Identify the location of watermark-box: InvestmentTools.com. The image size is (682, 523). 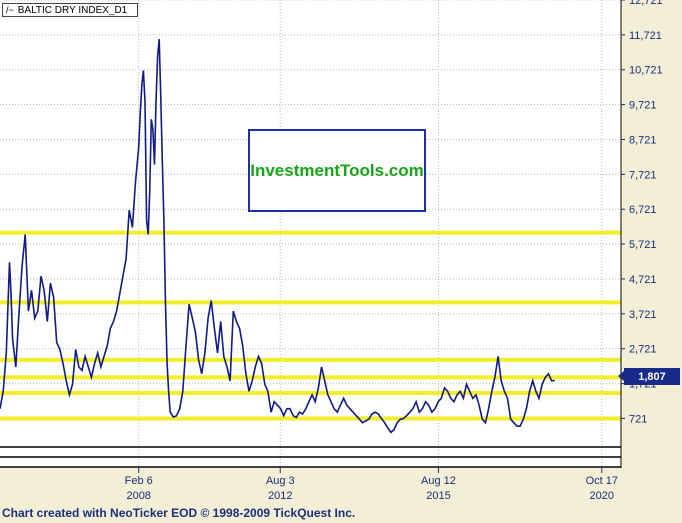
(337, 170).